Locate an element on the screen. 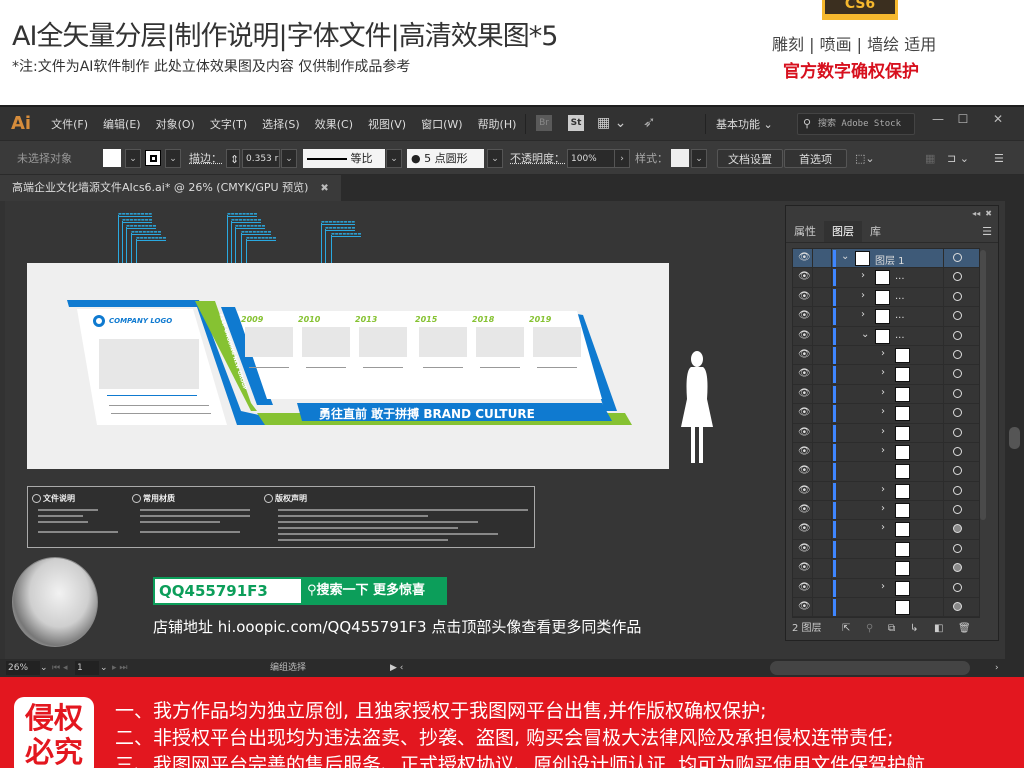 Image resolution: width=1024 pixels, height=777 pixels. style-dropdown: ⌄ is located at coordinates (699, 158).